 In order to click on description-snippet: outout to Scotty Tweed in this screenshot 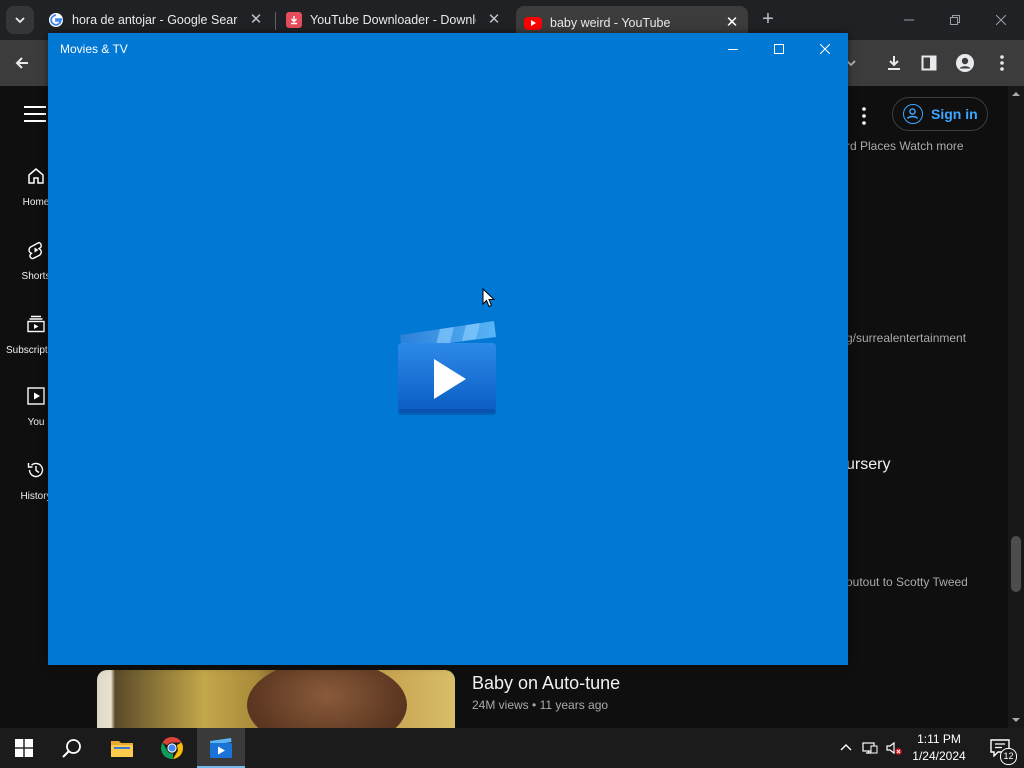, I will do `click(907, 582)`.